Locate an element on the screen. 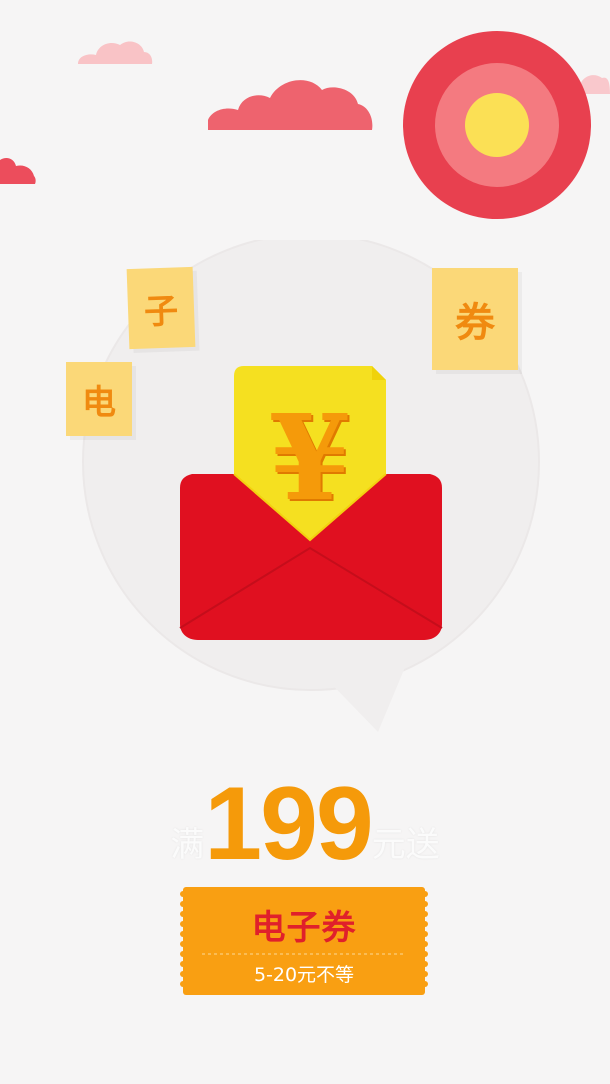 This screenshot has height=1084, width=610. yuan-symbol: ¥ is located at coordinates (310, 457).